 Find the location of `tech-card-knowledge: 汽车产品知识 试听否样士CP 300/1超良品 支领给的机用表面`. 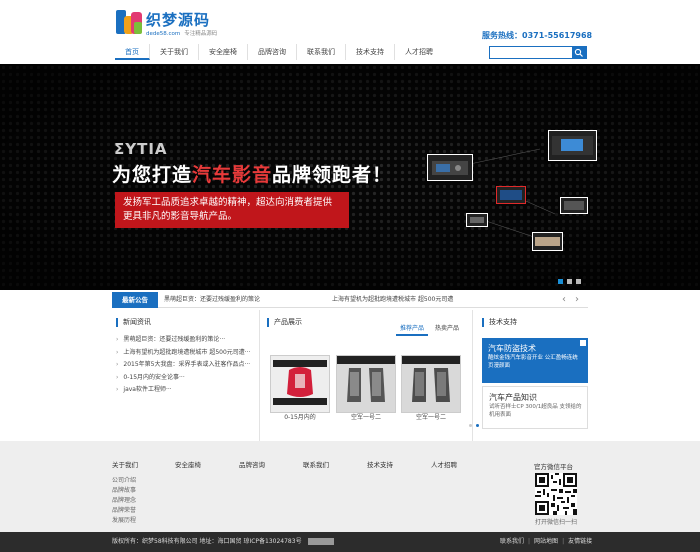

tech-card-knowledge: 汽车产品知识 试听否样士CP 300/1超良品 支领给的机用表面 is located at coordinates (535, 407).